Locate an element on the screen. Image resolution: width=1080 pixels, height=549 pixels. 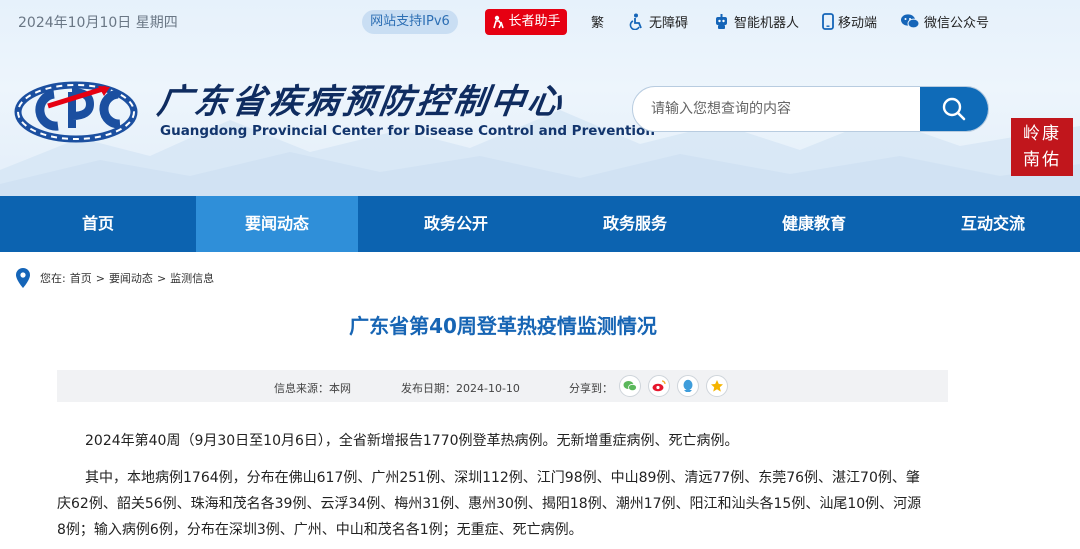
share-qzone-button is located at coordinates (717, 386).